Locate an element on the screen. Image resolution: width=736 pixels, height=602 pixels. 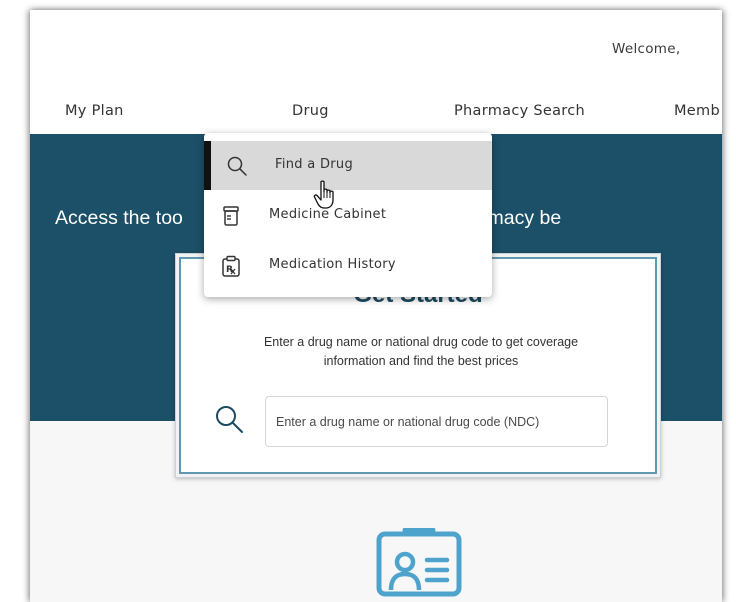
dropdown-item-medication-history: R Medication History is located at coordinates (348, 265).